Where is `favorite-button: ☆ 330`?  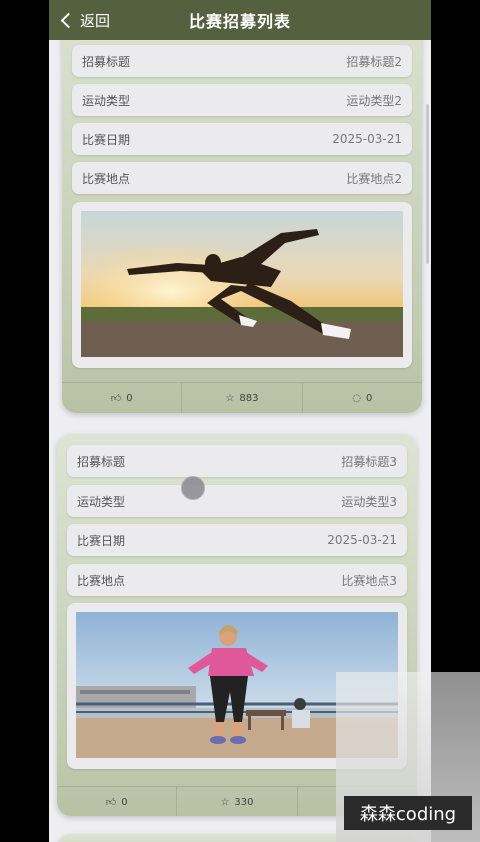 favorite-button: ☆ 330 is located at coordinates (237, 801).